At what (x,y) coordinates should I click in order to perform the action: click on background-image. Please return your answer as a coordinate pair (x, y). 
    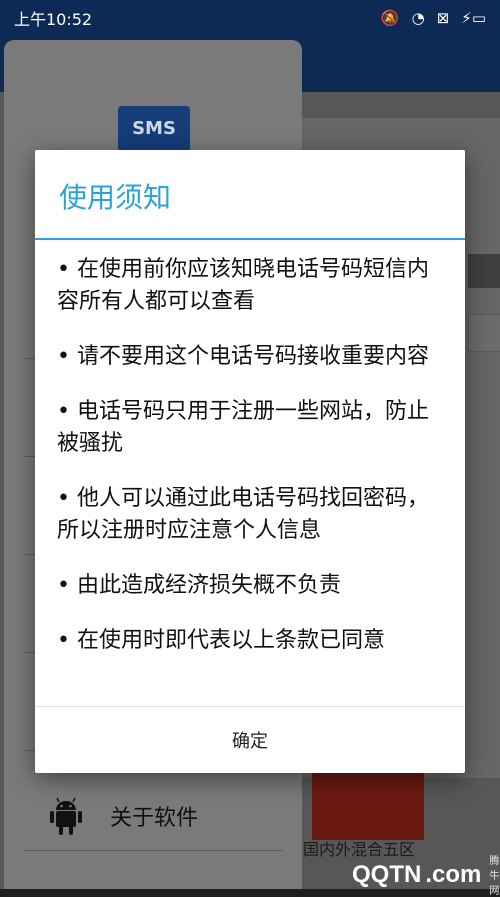
    Looking at the image, I should click on (368, 805).